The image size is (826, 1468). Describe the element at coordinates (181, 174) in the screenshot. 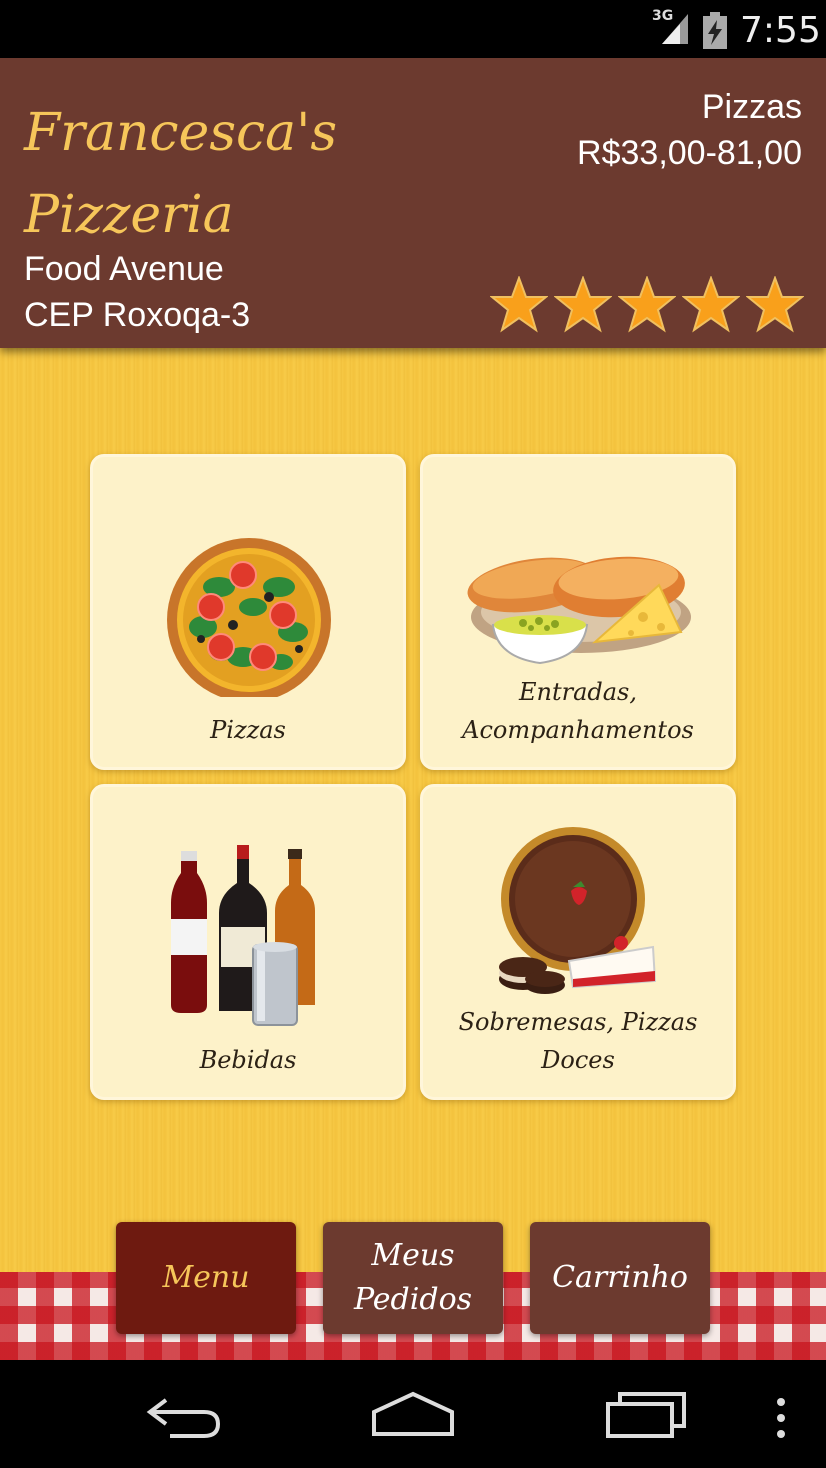

I see `restaurant-name: Francesca's Pizzeria` at that location.